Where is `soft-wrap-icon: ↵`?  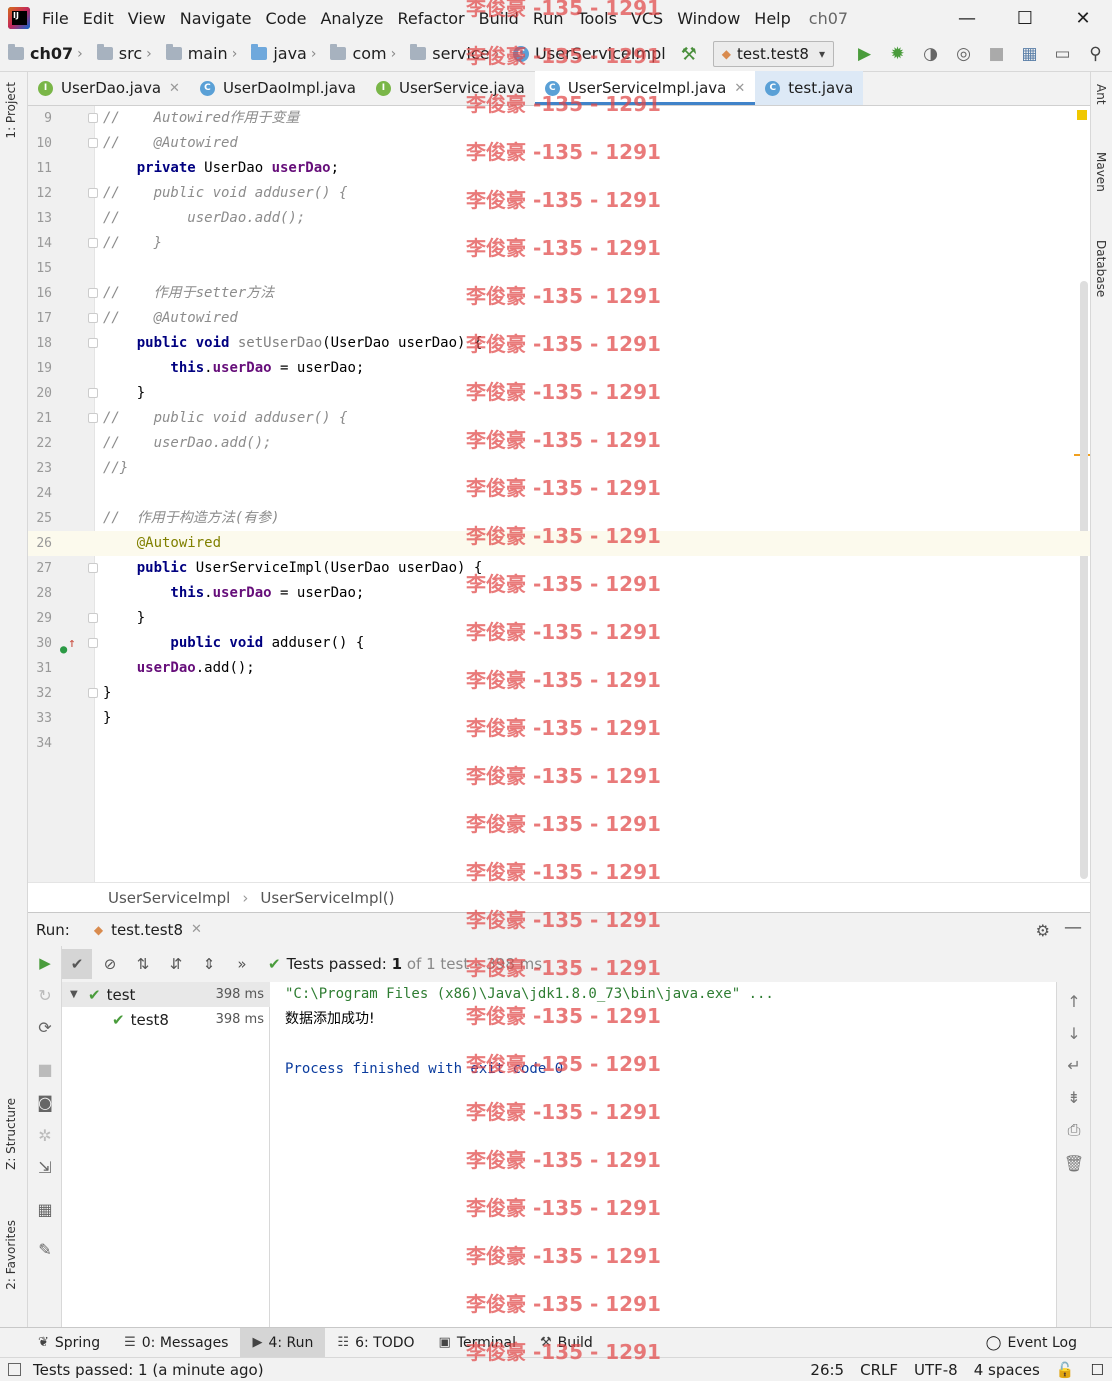
soft-wrap-icon: ↵ is located at coordinates (1074, 1065).